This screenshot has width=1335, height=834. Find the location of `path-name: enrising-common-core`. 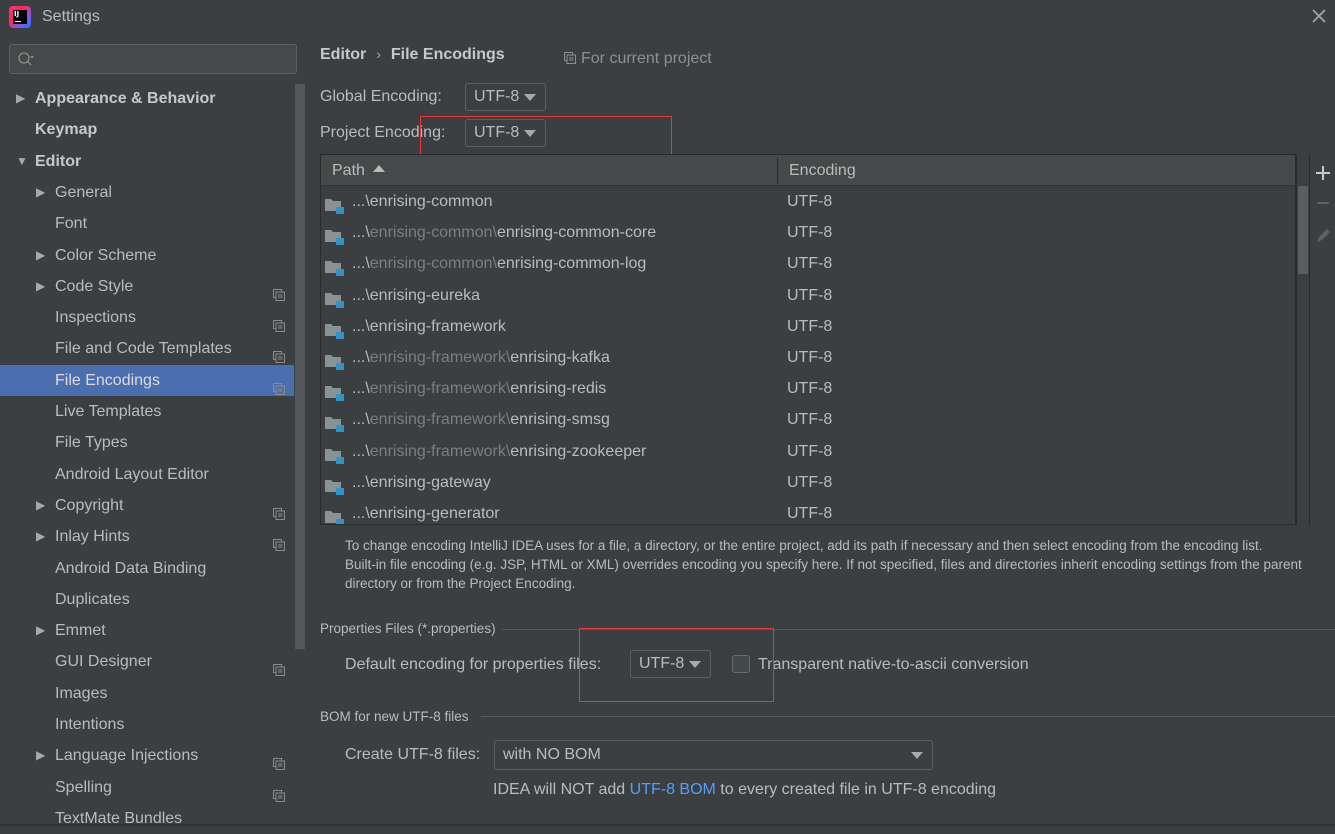

path-name: enrising-common-core is located at coordinates (576, 233).